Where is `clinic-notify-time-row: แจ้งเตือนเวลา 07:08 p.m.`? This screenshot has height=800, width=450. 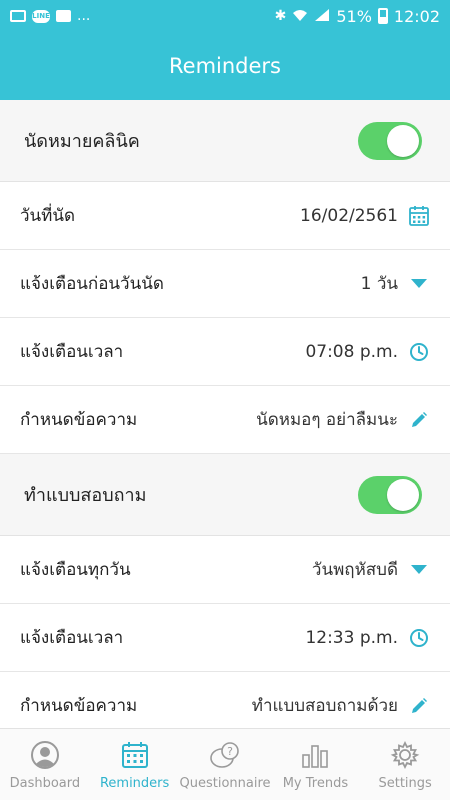 clinic-notify-time-row: แจ้งเตือนเวลา 07:08 p.m. is located at coordinates (225, 352).